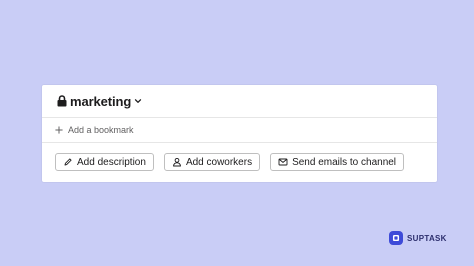 The width and height of the screenshot is (474, 266). Describe the element at coordinates (344, 162) in the screenshot. I see `send-emails-label: Send emails to channel` at that location.